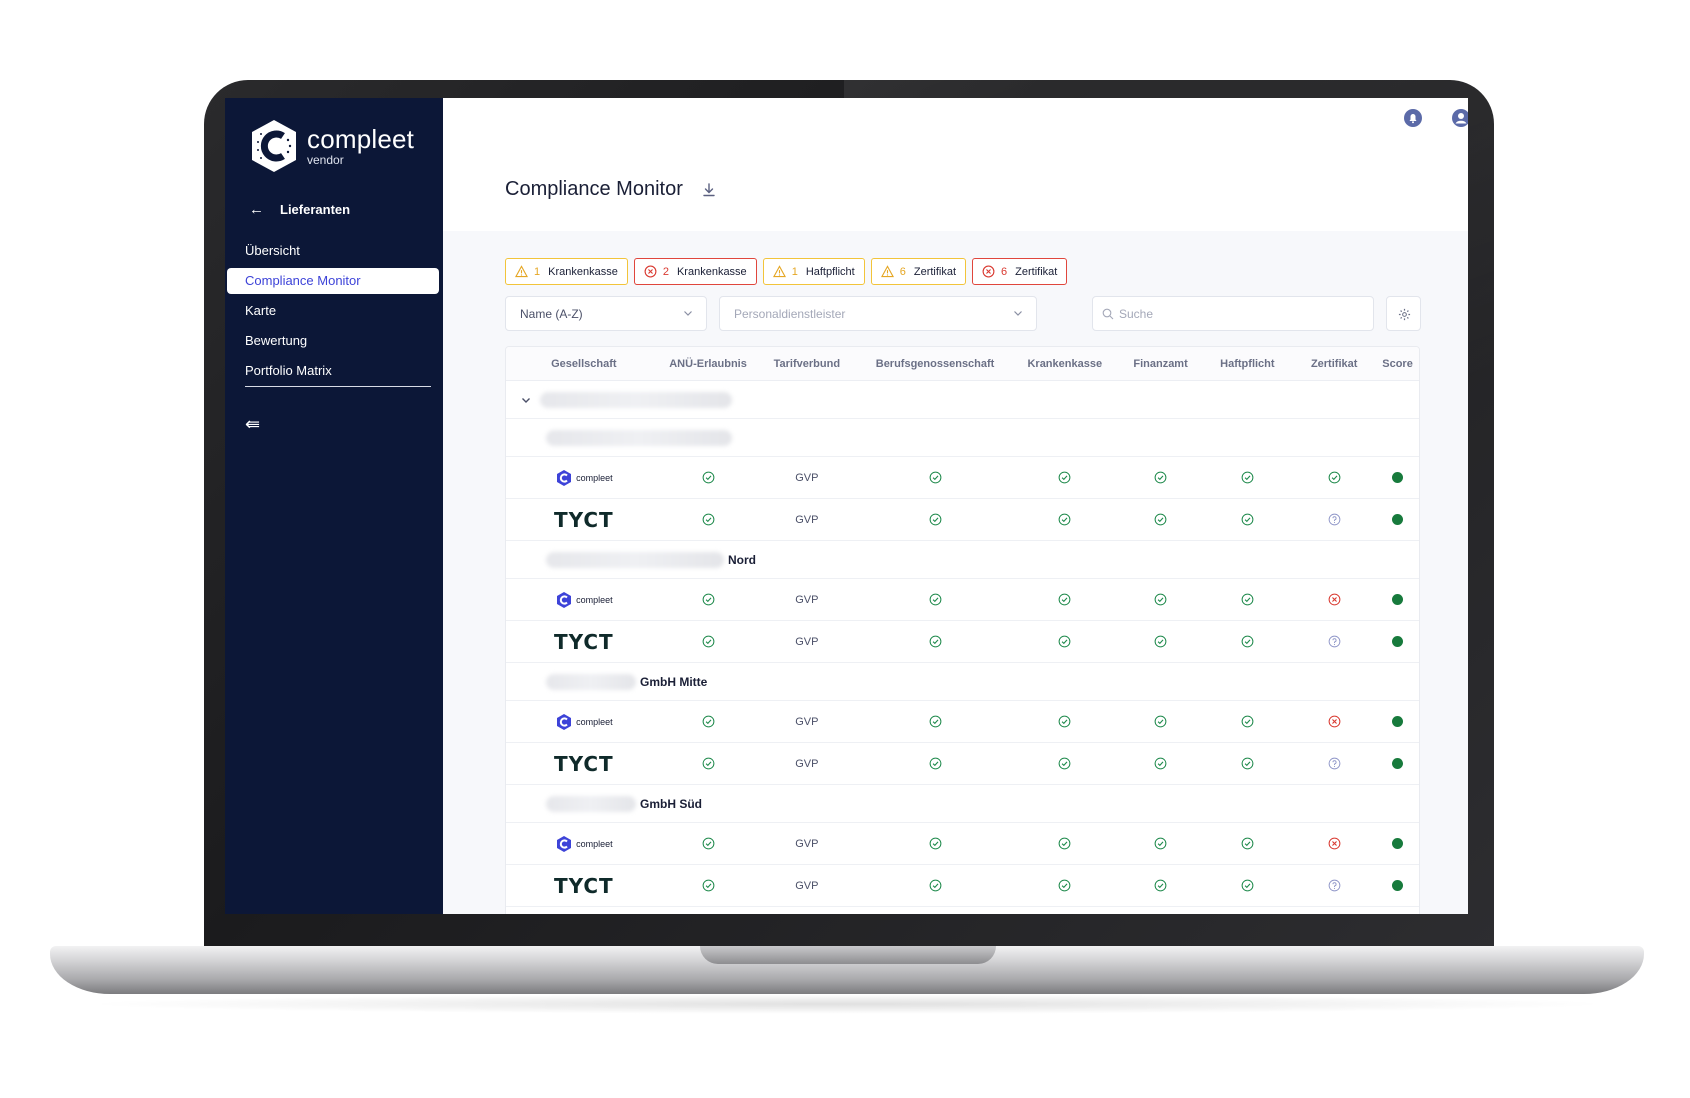 Image resolution: width=1690 pixels, height=1098 pixels. I want to click on table-subgroup-row, so click(962, 438).